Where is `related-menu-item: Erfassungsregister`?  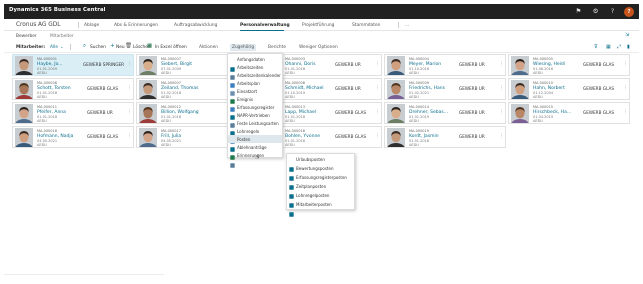
related-menu-item: Erfassungsregister is located at coordinates (255, 111).